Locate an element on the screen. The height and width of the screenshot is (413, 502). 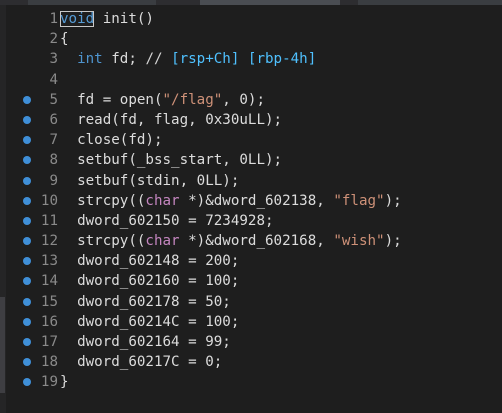
code-token: dword_60214C = 100; is located at coordinates (150, 321).